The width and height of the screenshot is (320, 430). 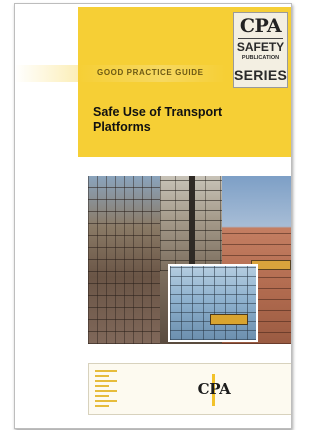 What do you see at coordinates (260, 58) in the screenshot?
I see `logo-line-publication: PUBLICATION` at bounding box center [260, 58].